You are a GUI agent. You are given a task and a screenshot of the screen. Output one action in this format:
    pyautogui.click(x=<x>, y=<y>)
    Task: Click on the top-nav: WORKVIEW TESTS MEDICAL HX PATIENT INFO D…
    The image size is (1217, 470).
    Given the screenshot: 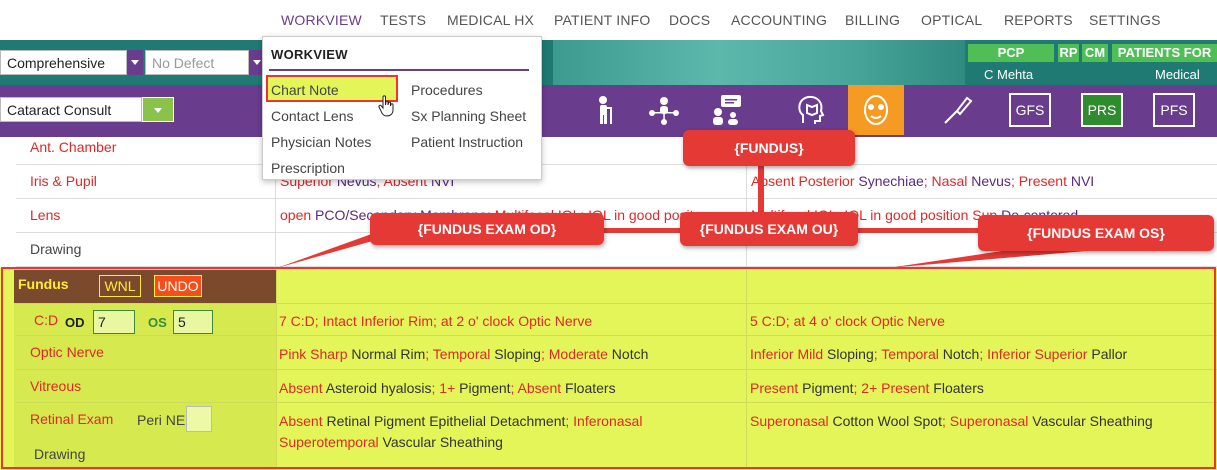 What is the action you would take?
    pyautogui.click(x=608, y=20)
    